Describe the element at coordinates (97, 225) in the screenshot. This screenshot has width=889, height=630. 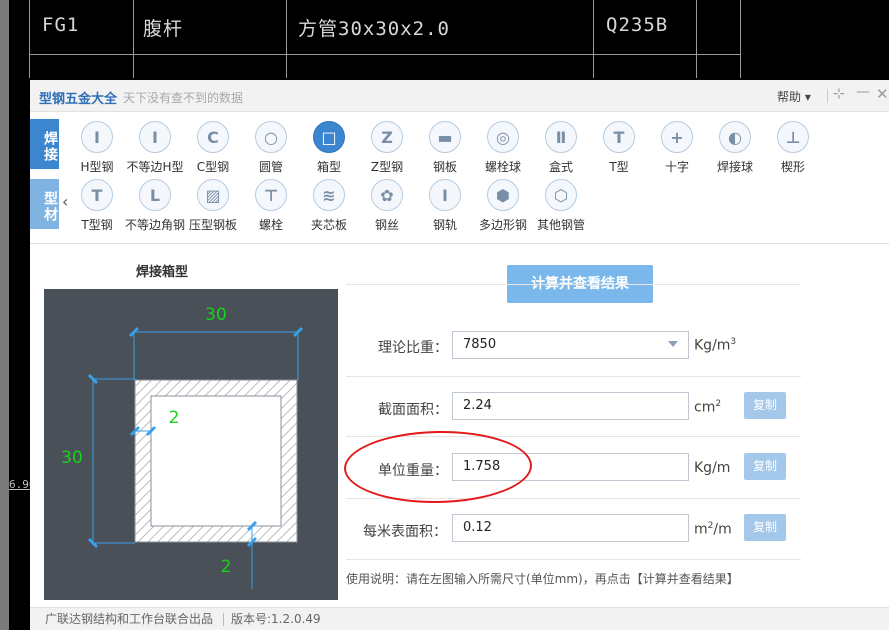
I see `tool-label: T型钢` at that location.